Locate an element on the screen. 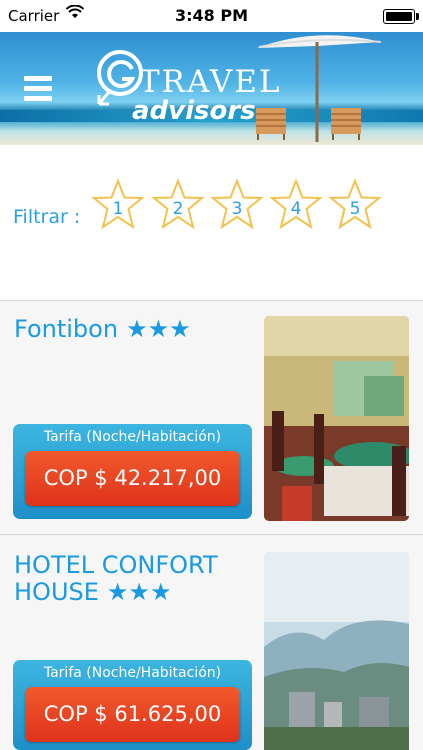 The image size is (423, 750). filter-star-number: 3 is located at coordinates (237, 209).